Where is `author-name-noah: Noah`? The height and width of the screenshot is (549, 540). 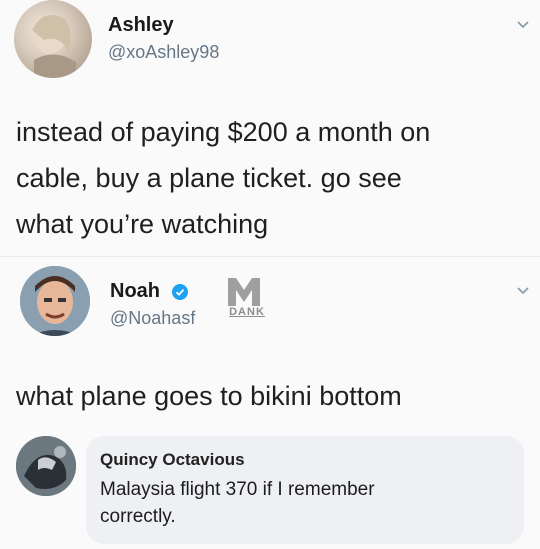
author-name-noah: Noah is located at coordinates (135, 291).